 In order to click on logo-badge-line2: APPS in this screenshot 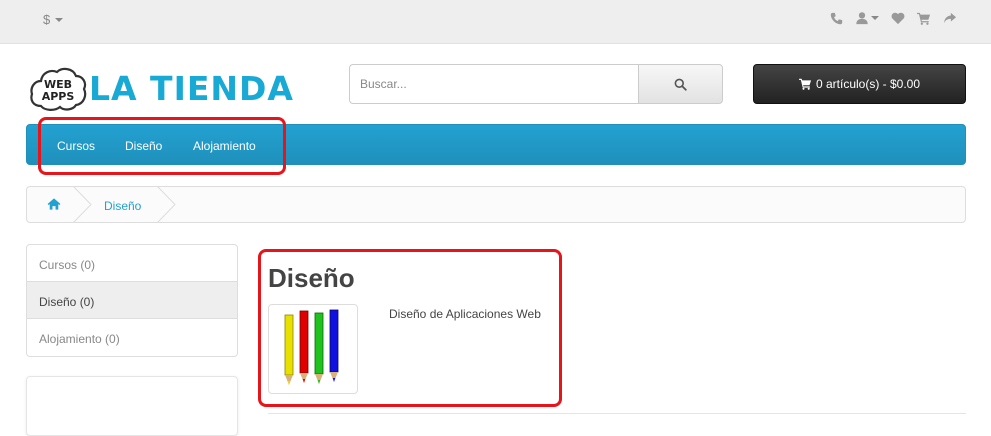, I will do `click(58, 96)`.